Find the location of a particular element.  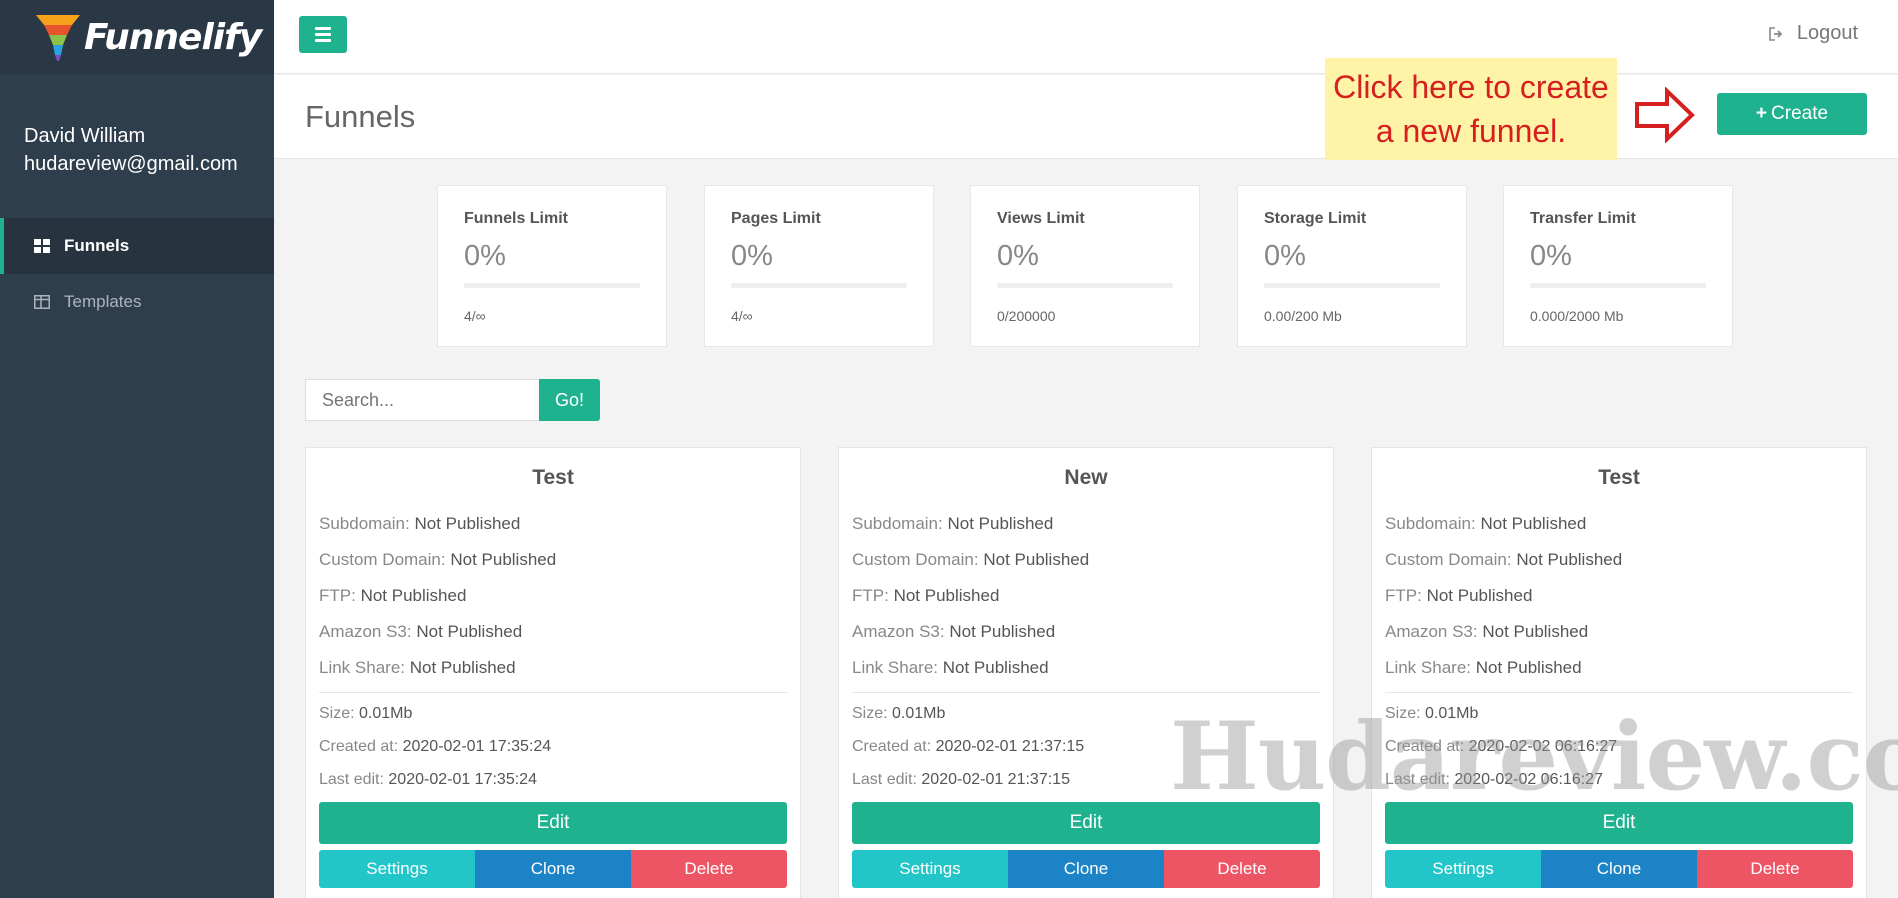

user-email: hudareview@gmail.com is located at coordinates (131, 164).